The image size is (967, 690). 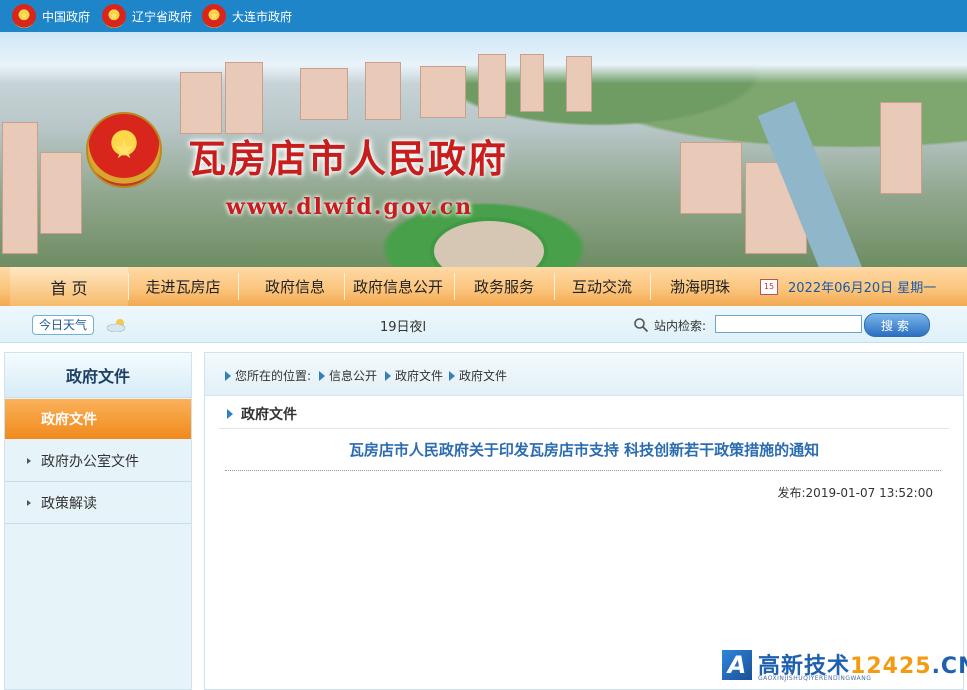 What do you see at coordinates (641, 325) in the screenshot?
I see `search-icon` at bounding box center [641, 325].